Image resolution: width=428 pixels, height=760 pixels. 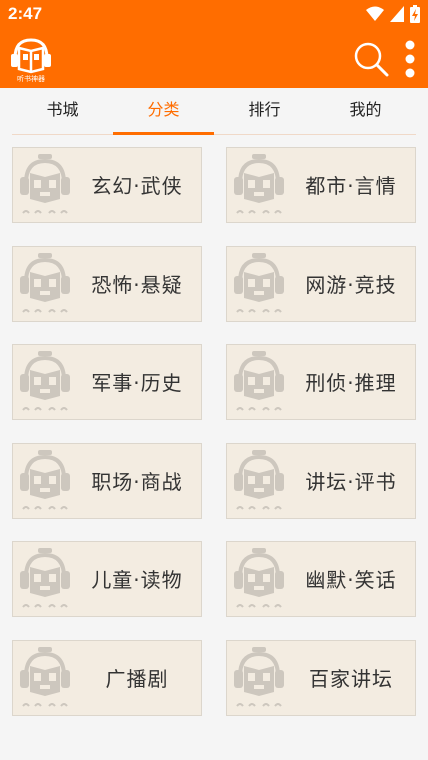 What do you see at coordinates (415, 14) in the screenshot?
I see `battery-icon` at bounding box center [415, 14].